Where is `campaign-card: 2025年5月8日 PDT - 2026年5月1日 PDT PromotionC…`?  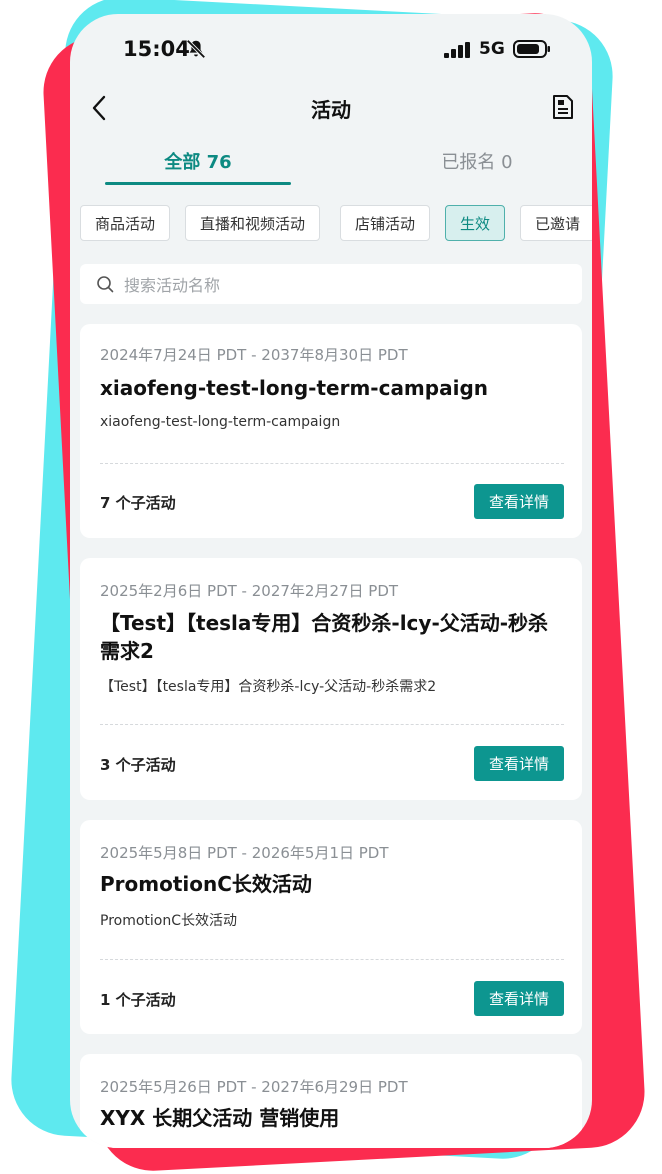 campaign-card: 2025年5月8日 PDT - 2026年5月1日 PDT PromotionC… is located at coordinates (331, 927).